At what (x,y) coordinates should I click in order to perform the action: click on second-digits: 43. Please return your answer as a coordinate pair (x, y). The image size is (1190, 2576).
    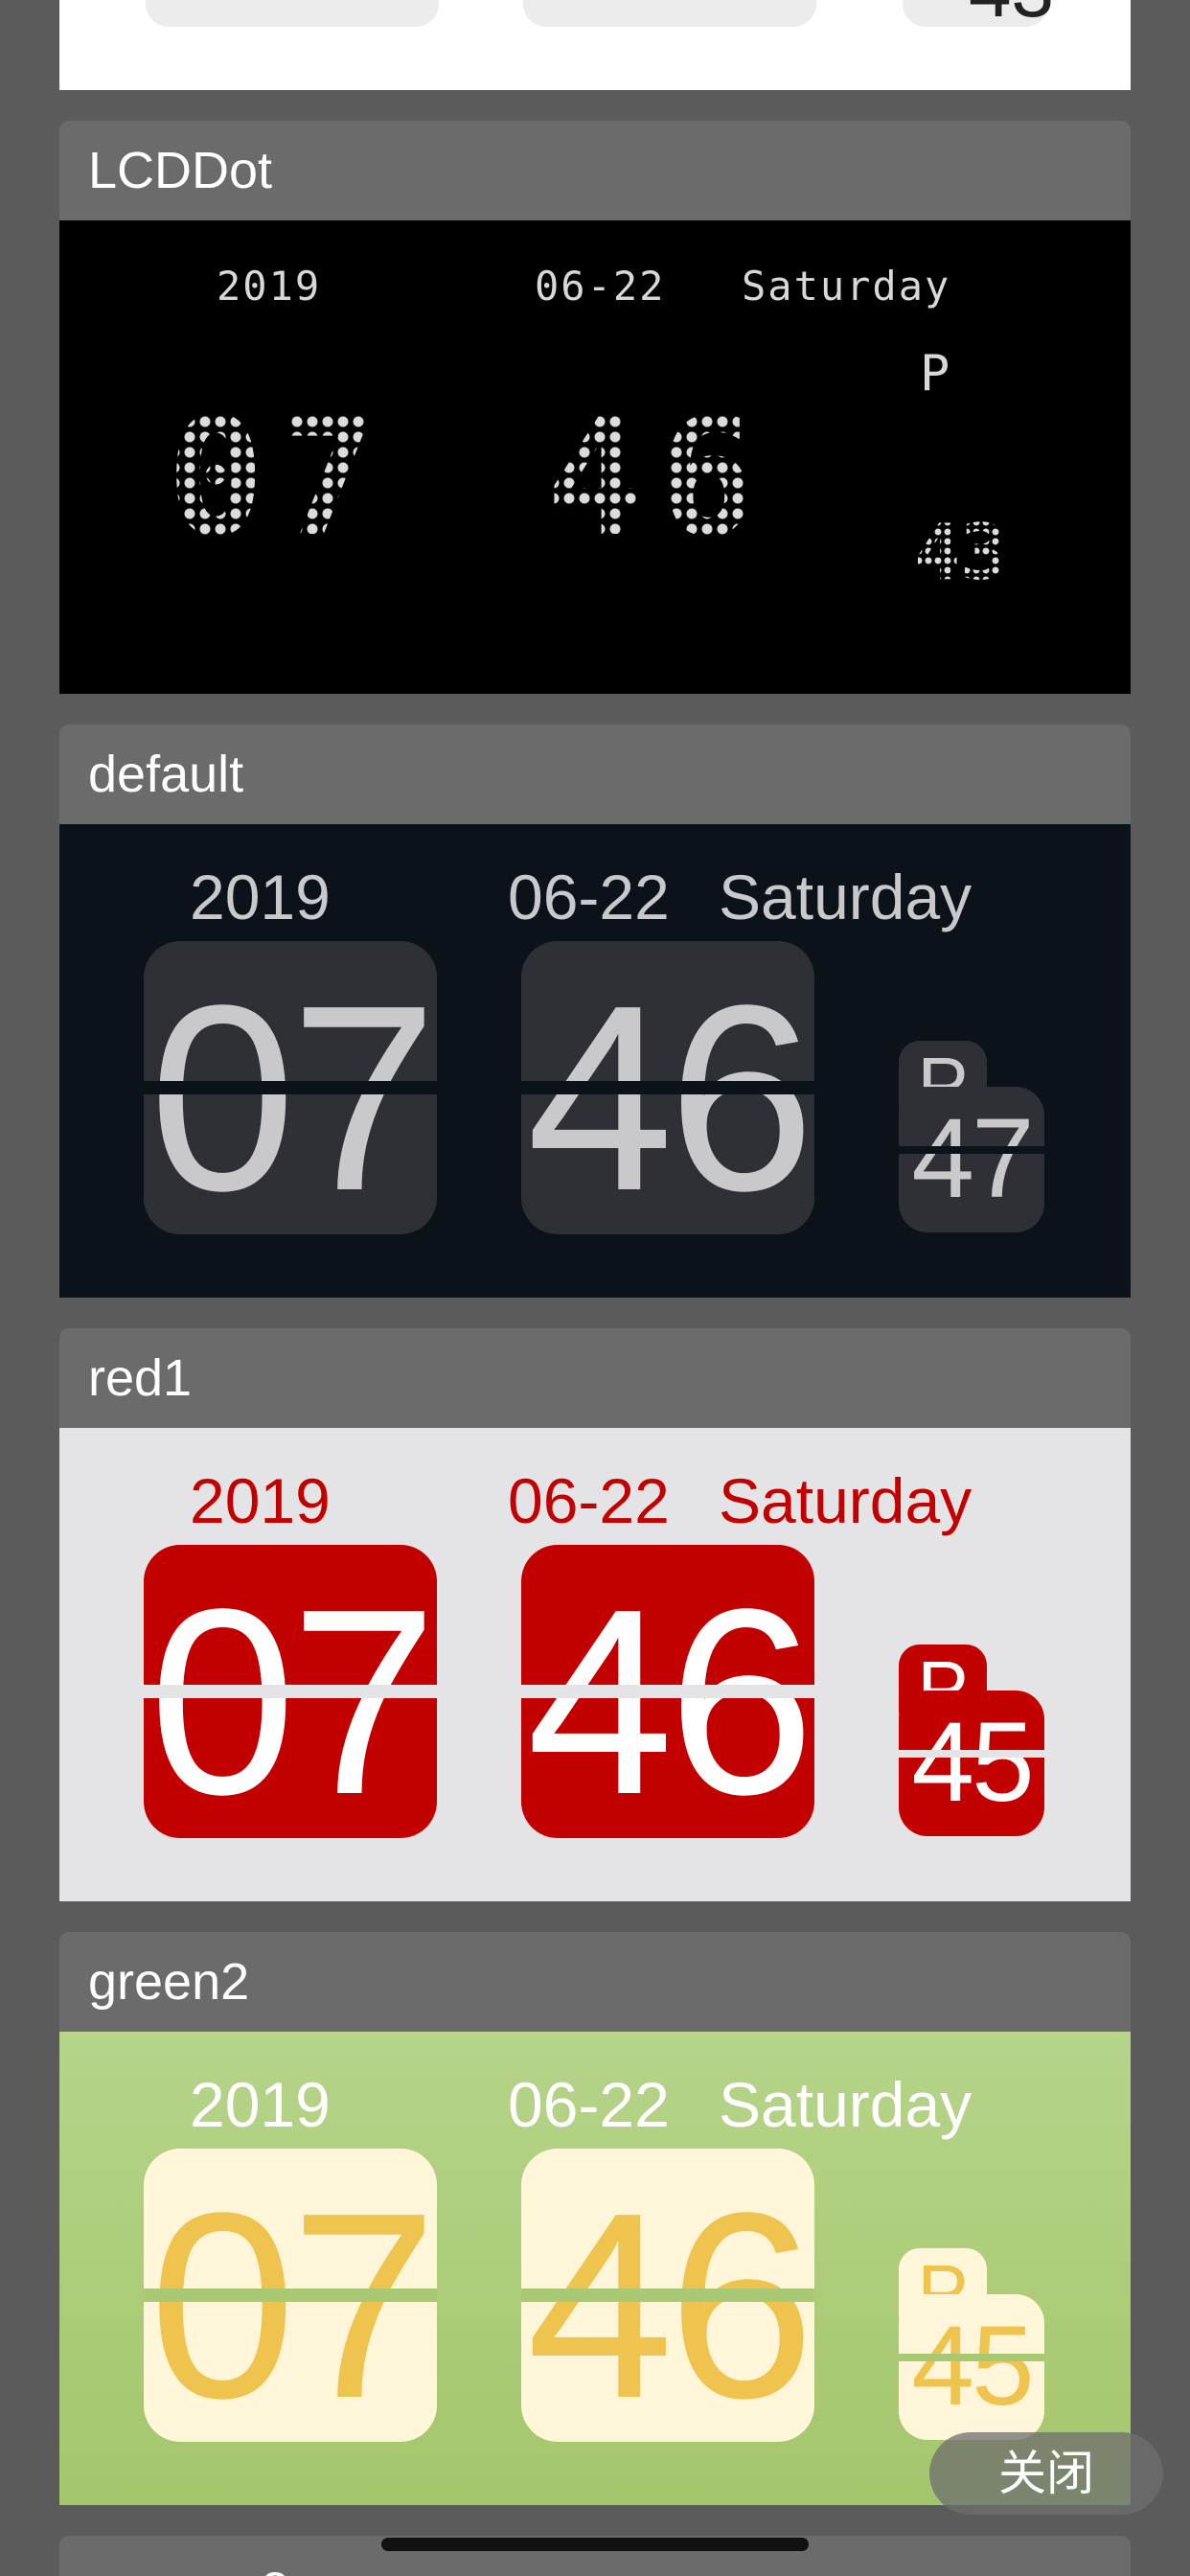
    Looking at the image, I should click on (961, 552).